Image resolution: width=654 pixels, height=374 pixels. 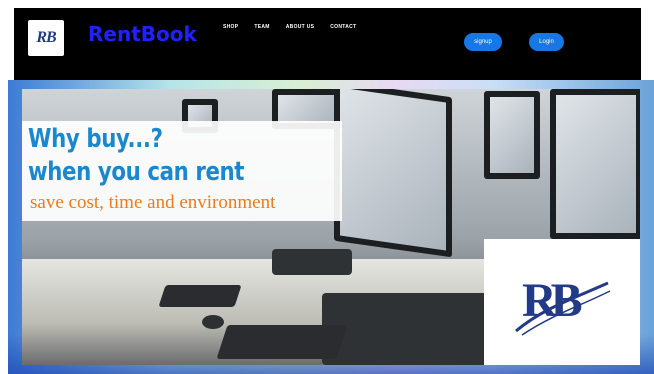 I want to click on site-logo: RB, so click(x=46, y=38).